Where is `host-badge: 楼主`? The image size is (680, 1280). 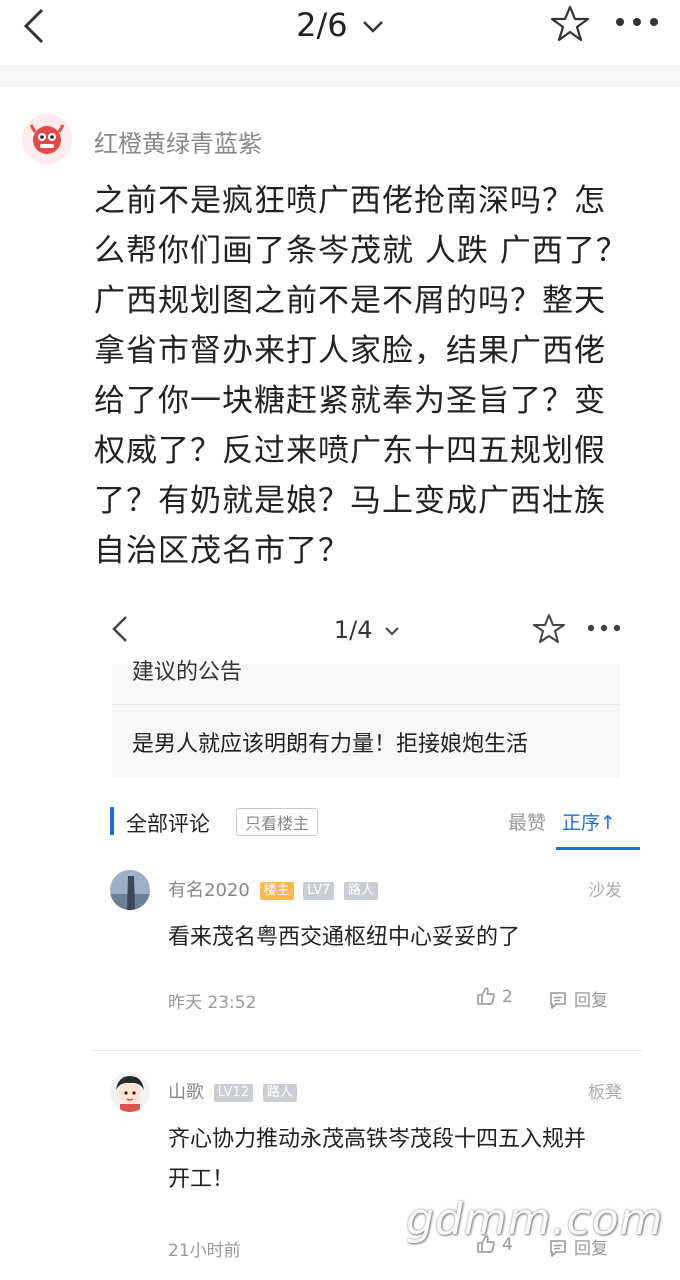
host-badge: 楼主 is located at coordinates (276, 891).